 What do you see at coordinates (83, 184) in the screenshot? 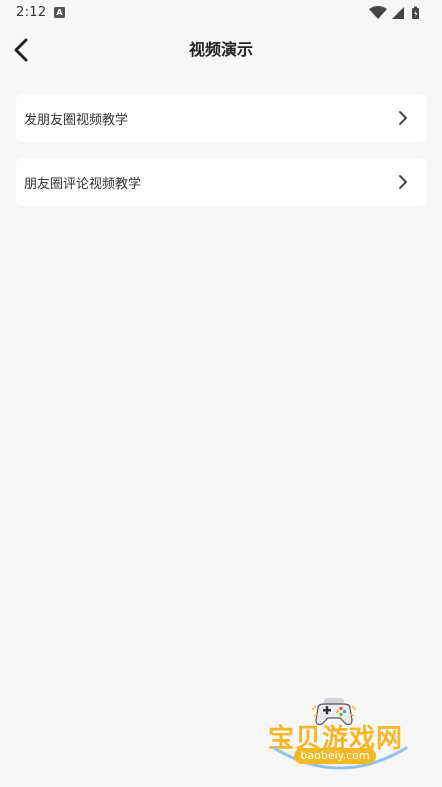
I see `menu-item-label: 朋友圈评论视频教学` at bounding box center [83, 184].